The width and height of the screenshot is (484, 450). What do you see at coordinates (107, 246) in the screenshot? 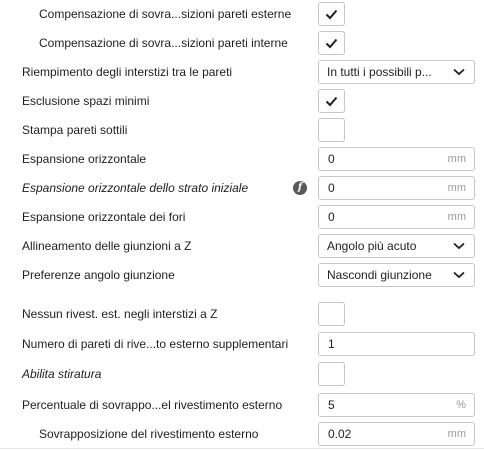
I see `setting-label: Allineamento delle giunzioni a Z` at bounding box center [107, 246].